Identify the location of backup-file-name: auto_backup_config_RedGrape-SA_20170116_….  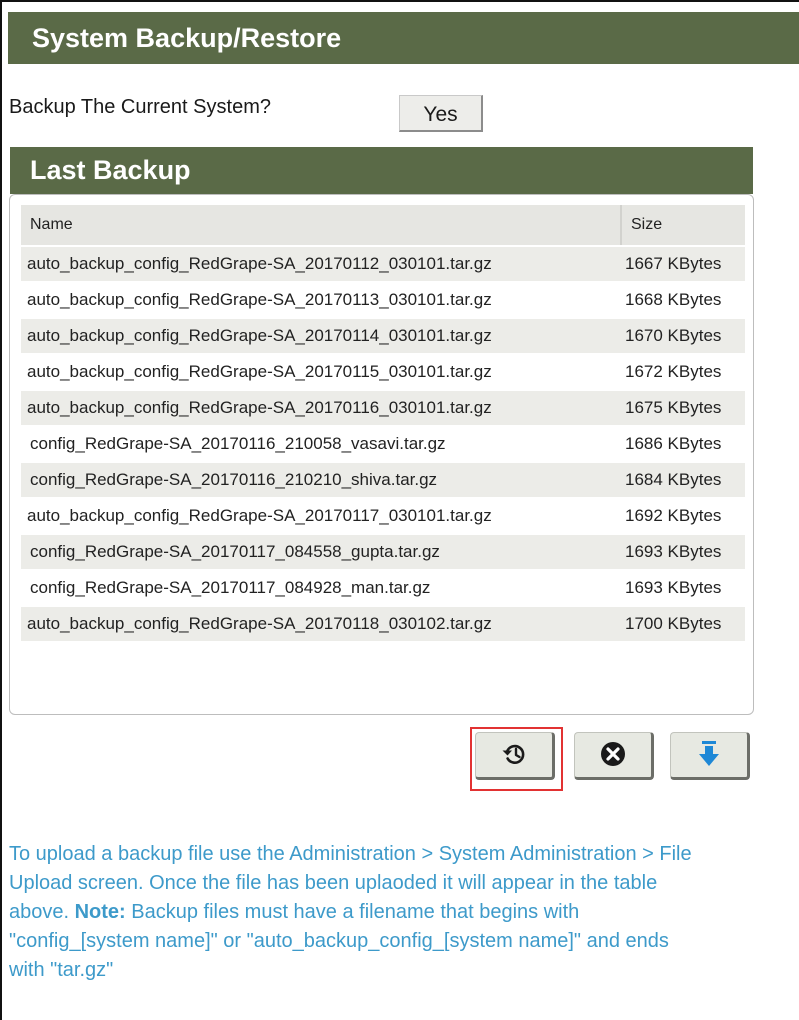
(321, 408).